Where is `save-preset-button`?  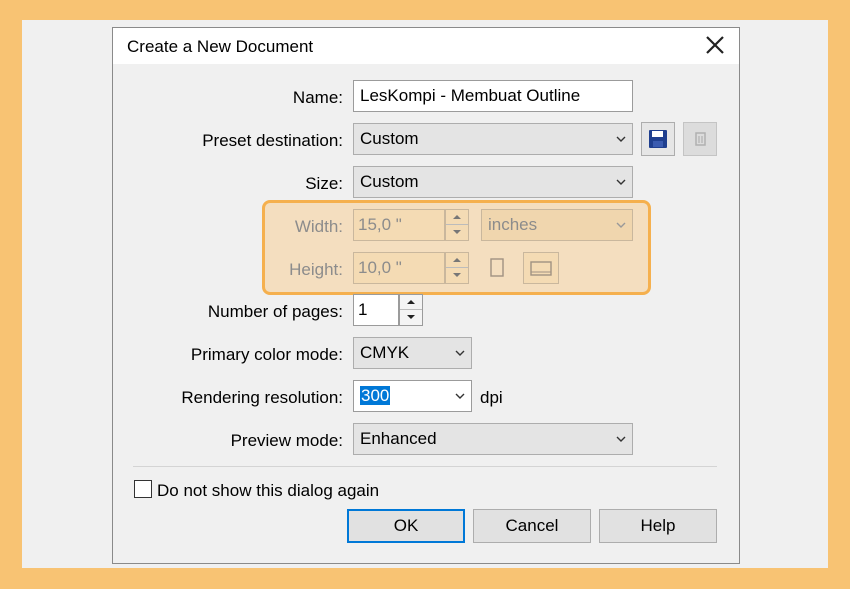
save-preset-button is located at coordinates (658, 139).